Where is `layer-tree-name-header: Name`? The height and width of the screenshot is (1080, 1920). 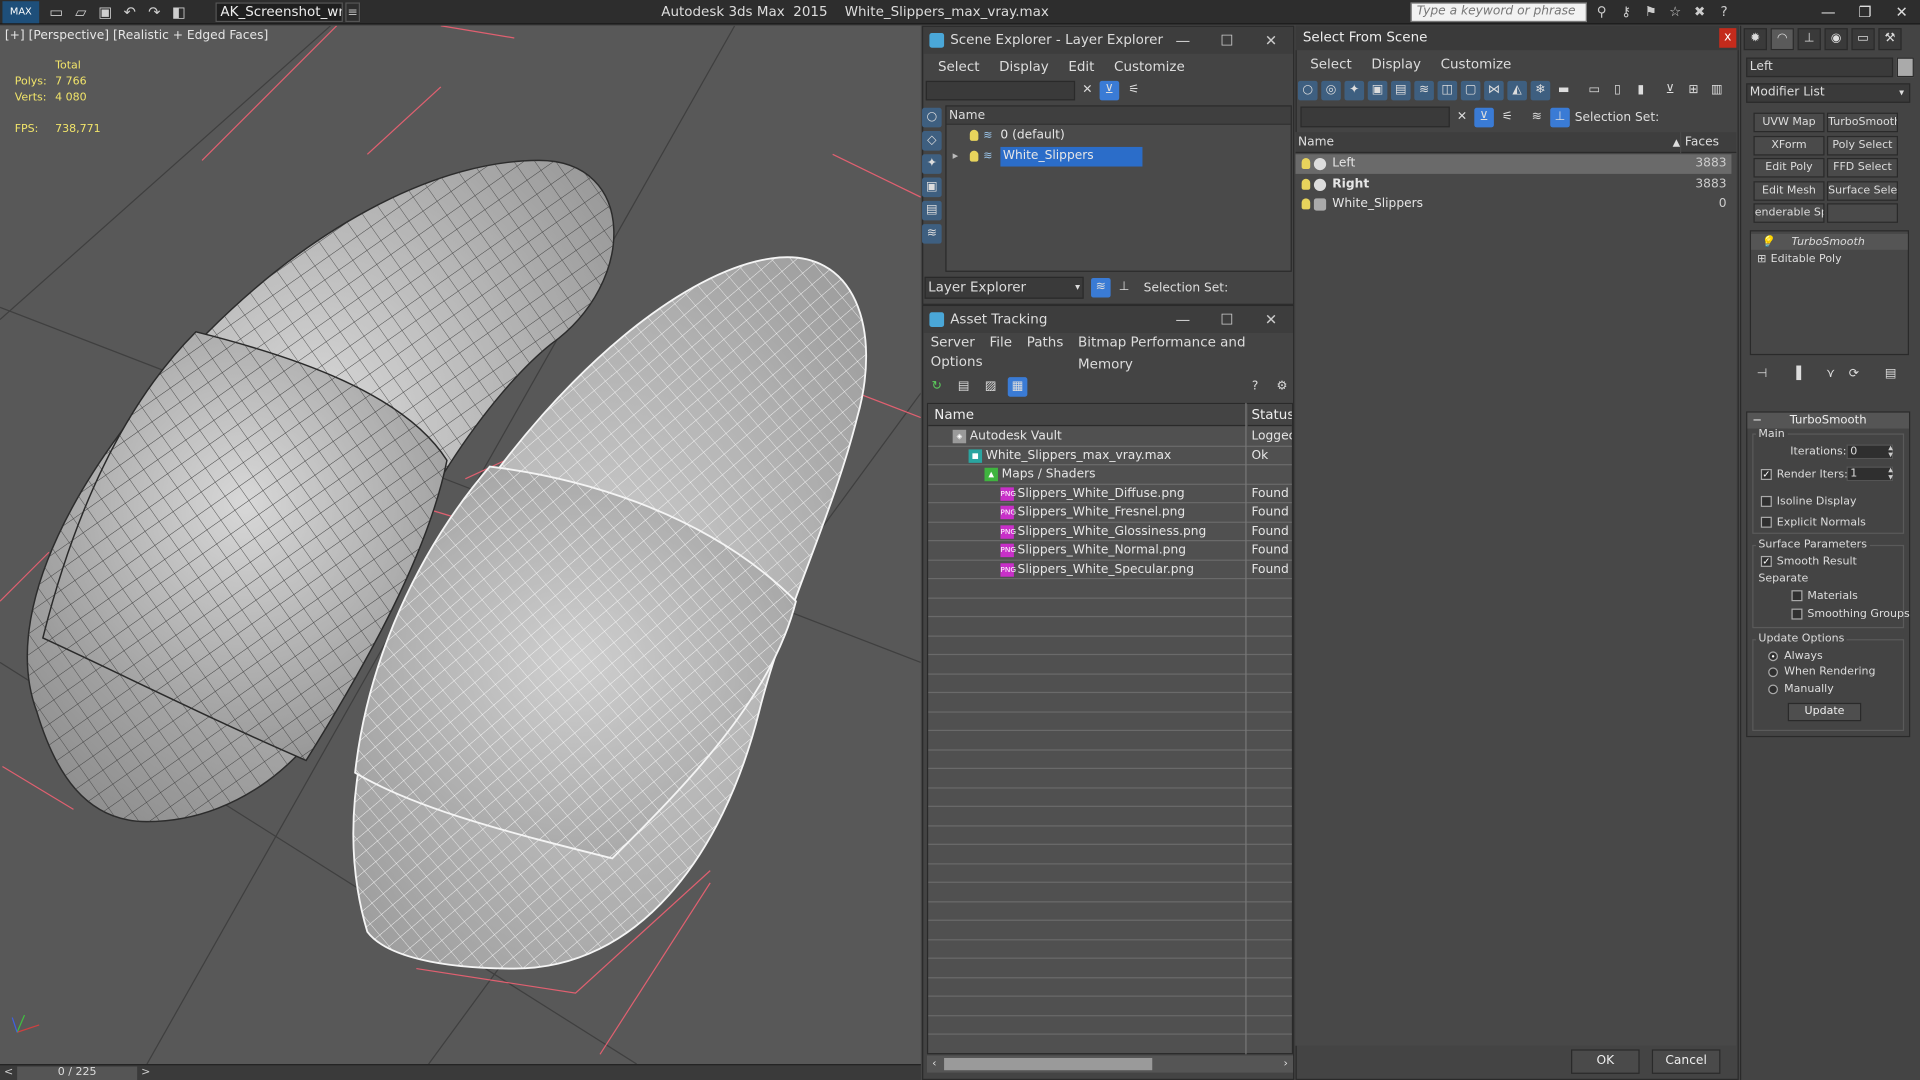
layer-tree-name-header: Name is located at coordinates (1118, 115).